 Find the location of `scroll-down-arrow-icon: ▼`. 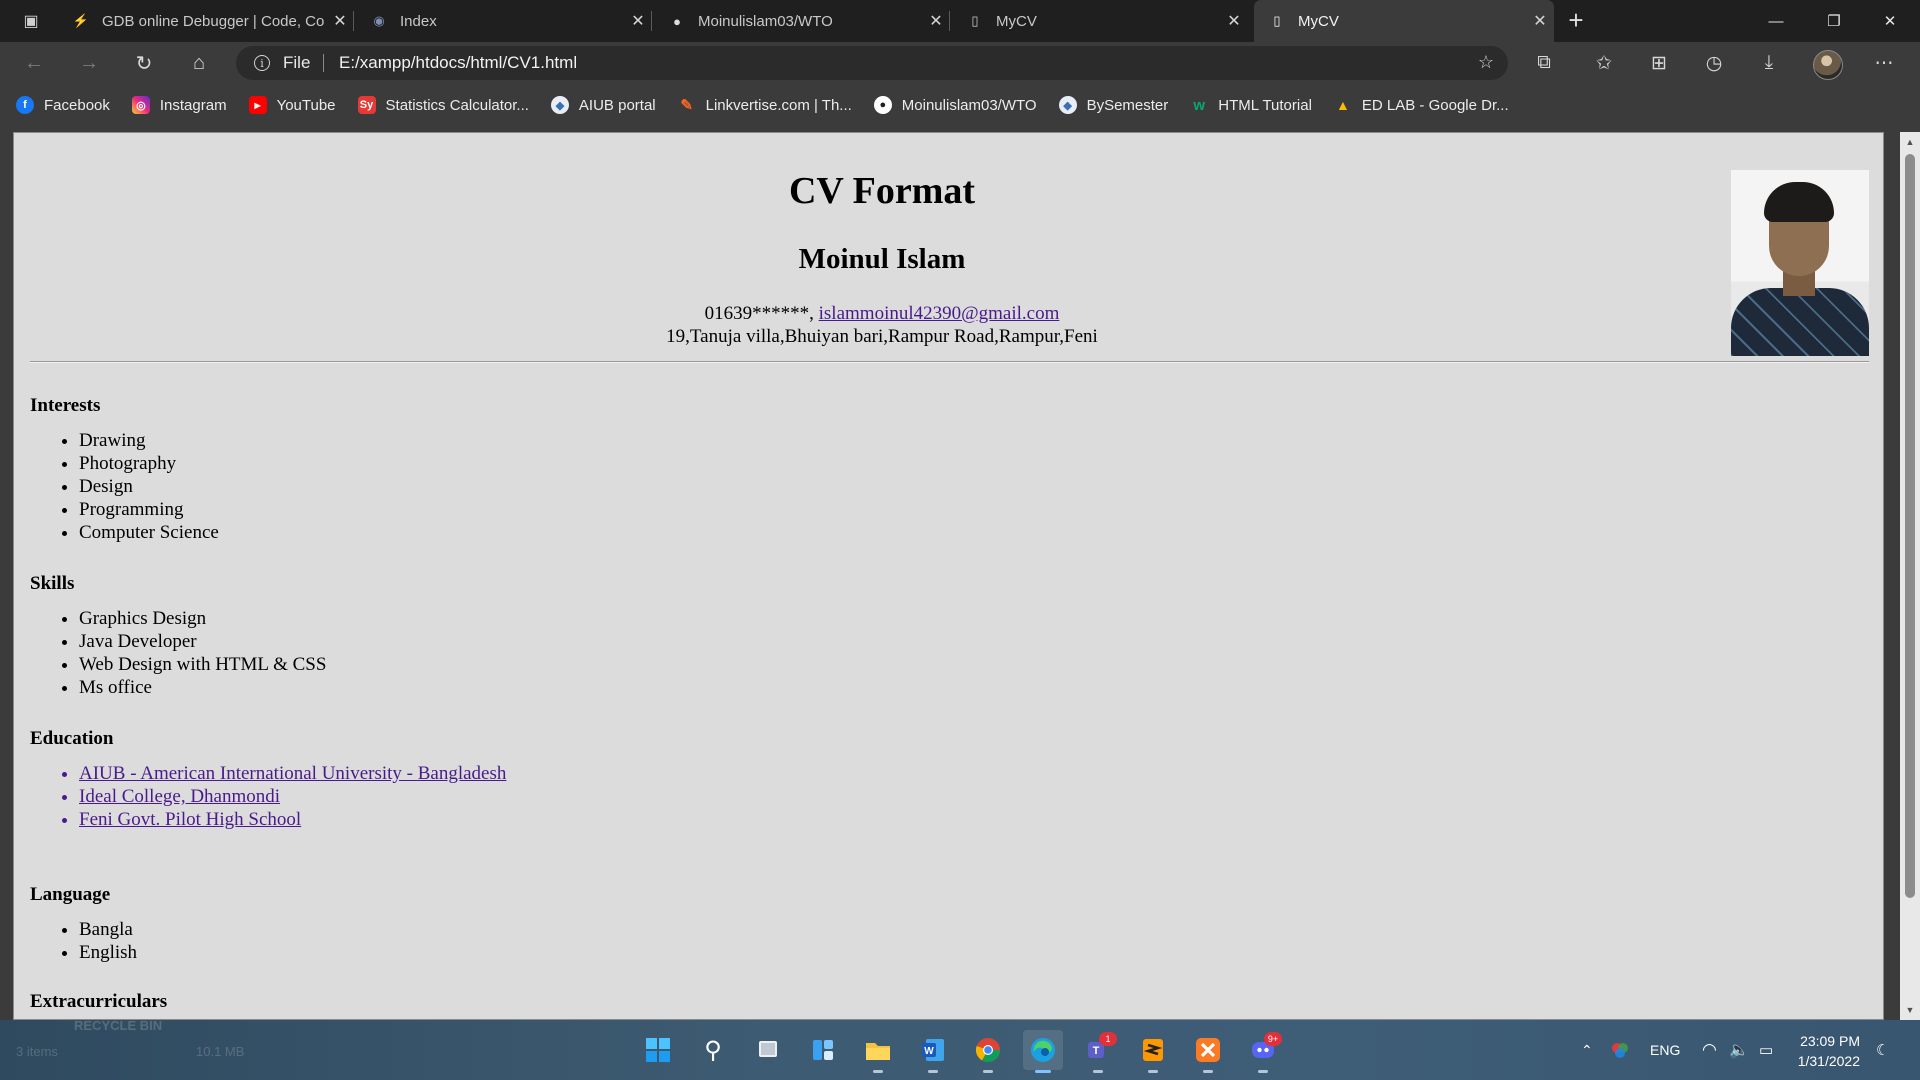

scroll-down-arrow-icon: ▼ is located at coordinates (1910, 1010).